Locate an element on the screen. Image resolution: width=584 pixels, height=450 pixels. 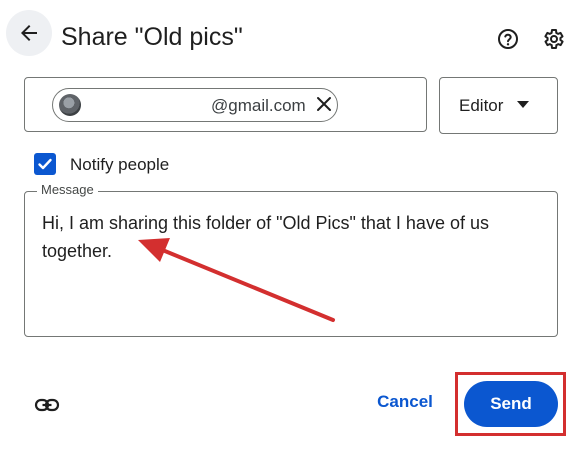
remove-recipient-button is located at coordinates (324, 104).